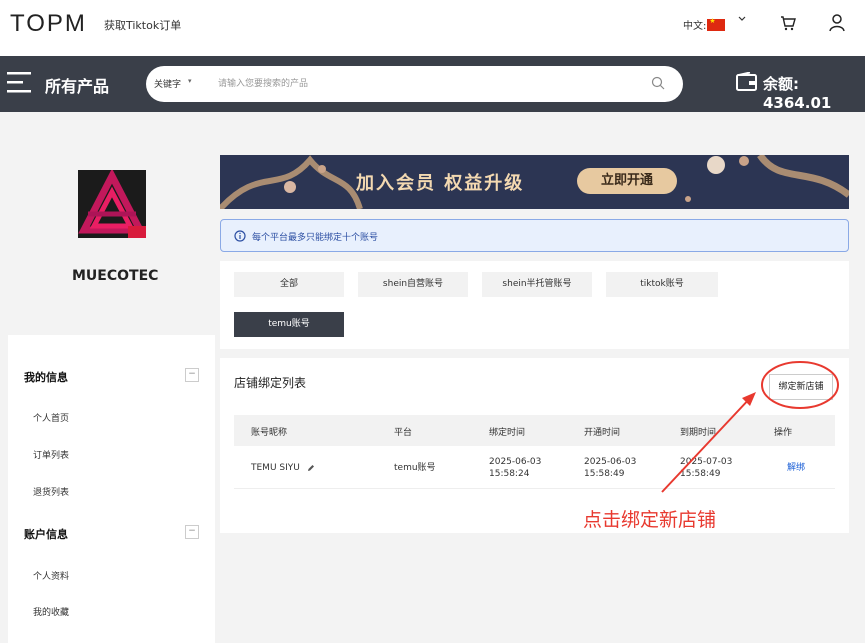  Describe the element at coordinates (20, 83) in the screenshot. I see `menu-icon` at that location.